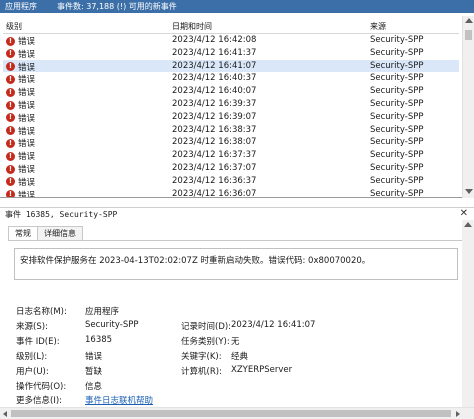 This screenshot has height=419, width=474. Describe the element at coordinates (99, 340) in the screenshot. I see `event-id-value: 16385` at that location.